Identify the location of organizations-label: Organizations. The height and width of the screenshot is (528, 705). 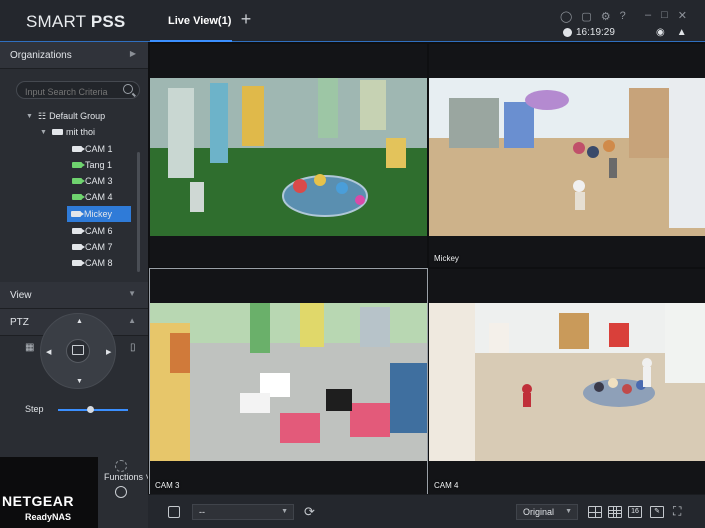
(41, 55).